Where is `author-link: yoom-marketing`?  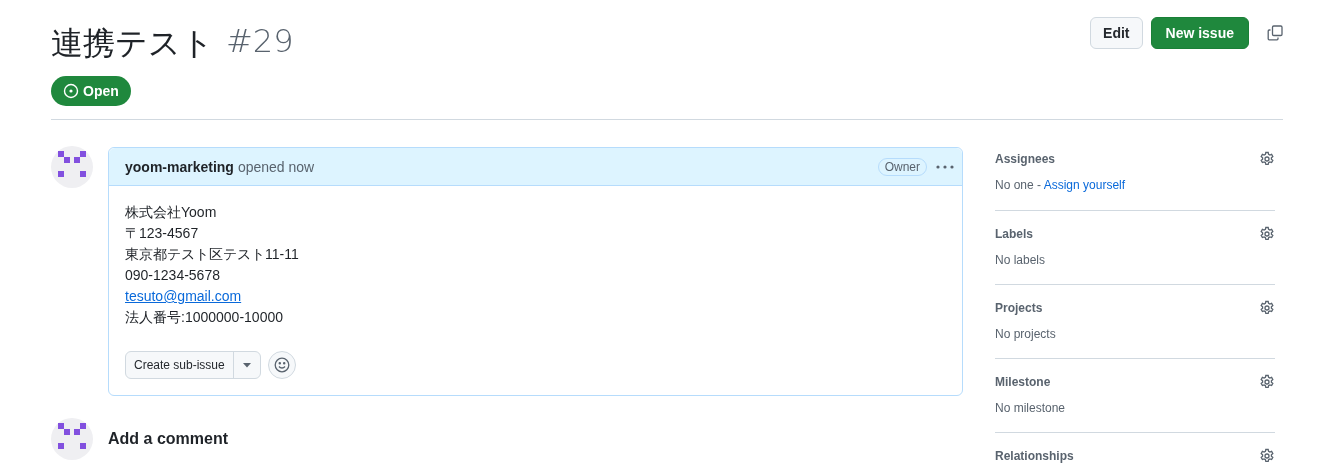
author-link: yoom-marketing is located at coordinates (179, 166).